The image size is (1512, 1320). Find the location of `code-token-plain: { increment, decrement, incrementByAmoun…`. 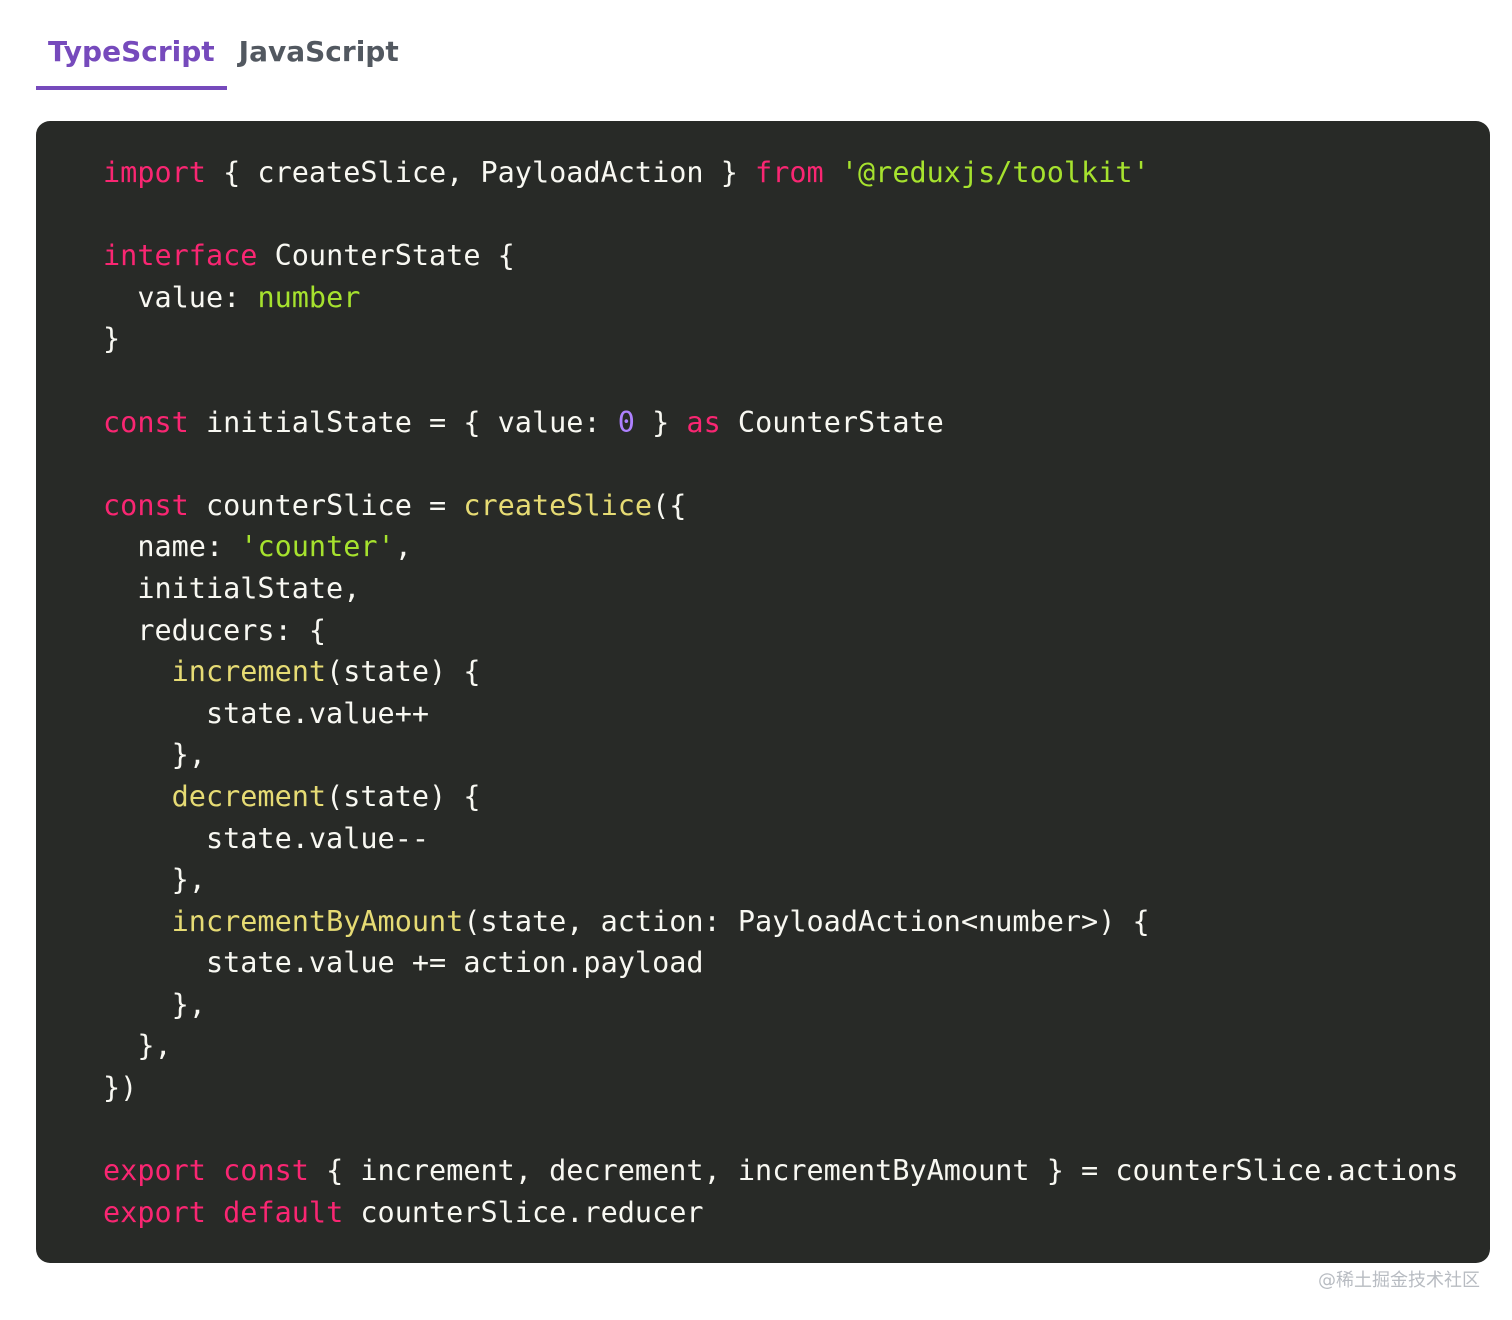

code-token-plain: { increment, decrement, incrementByAmoun… is located at coordinates (883, 1171).